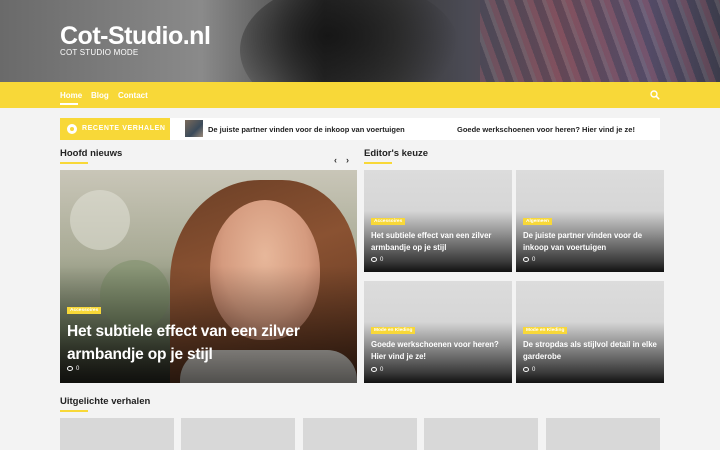  Describe the element at coordinates (133, 95) in the screenshot. I see `nav-item-contact: Contact` at that location.